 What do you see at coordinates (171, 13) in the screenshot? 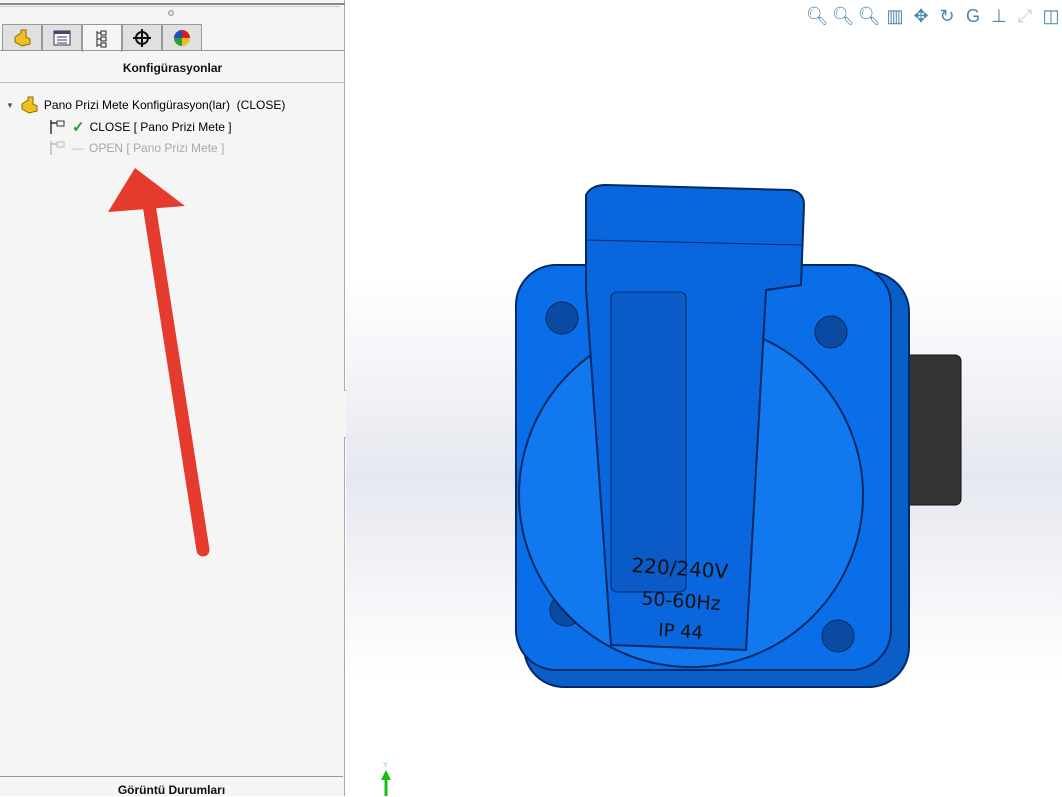
I see `panel-grip` at bounding box center [171, 13].